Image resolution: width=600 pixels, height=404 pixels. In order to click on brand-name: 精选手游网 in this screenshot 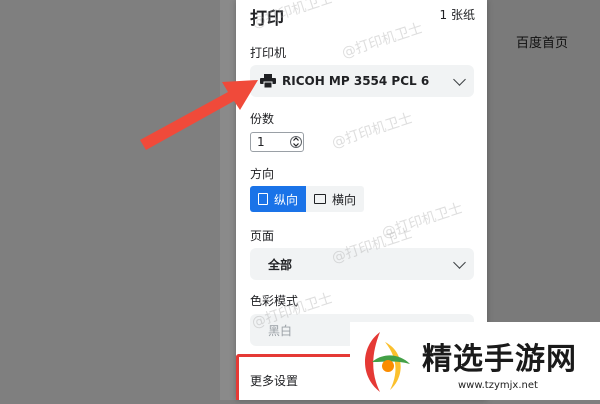, I will do `click(499, 359)`.